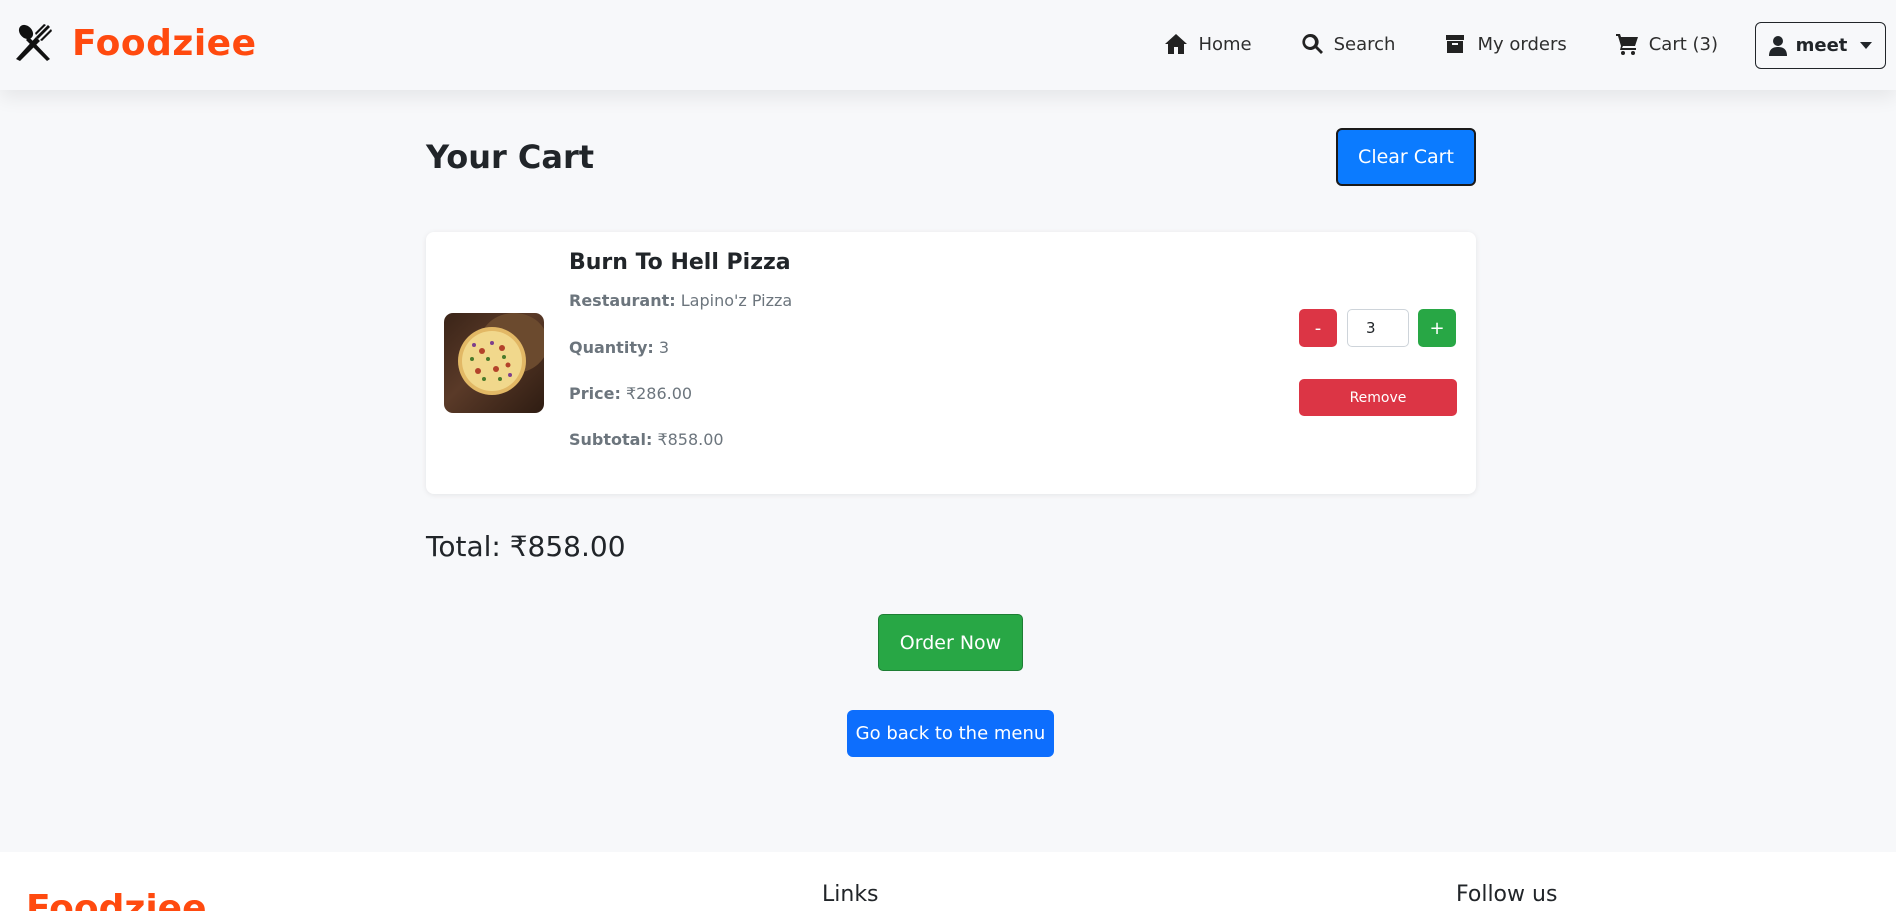 This screenshot has height=911, width=1896. Describe the element at coordinates (611, 347) in the screenshot. I see `quantity-label: Quantity:` at that location.